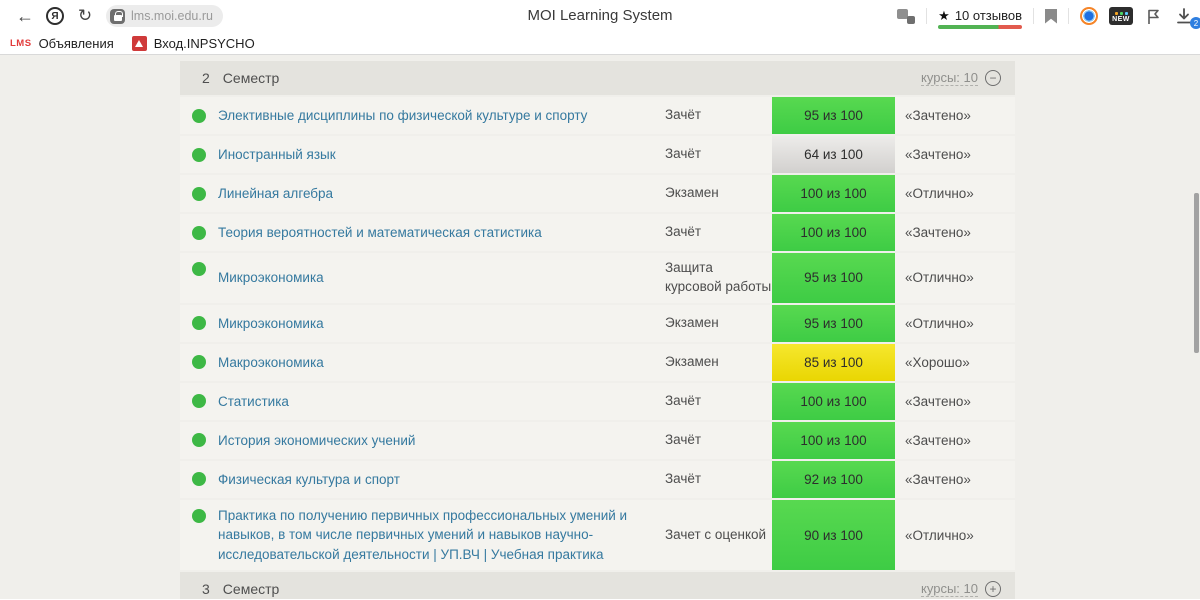 This screenshot has width=1200, height=600. I want to click on site-rating-button: ★ 10 отзывов, so click(980, 18).